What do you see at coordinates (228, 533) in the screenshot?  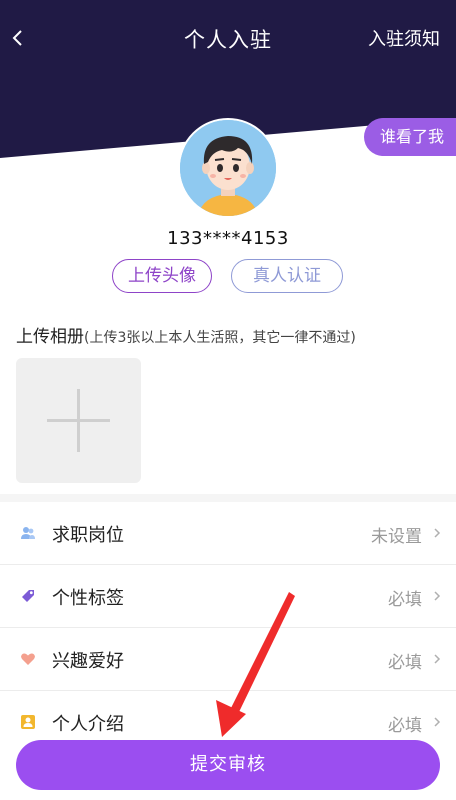 I see `row-job-position: 求职岗位 未设置` at bounding box center [228, 533].